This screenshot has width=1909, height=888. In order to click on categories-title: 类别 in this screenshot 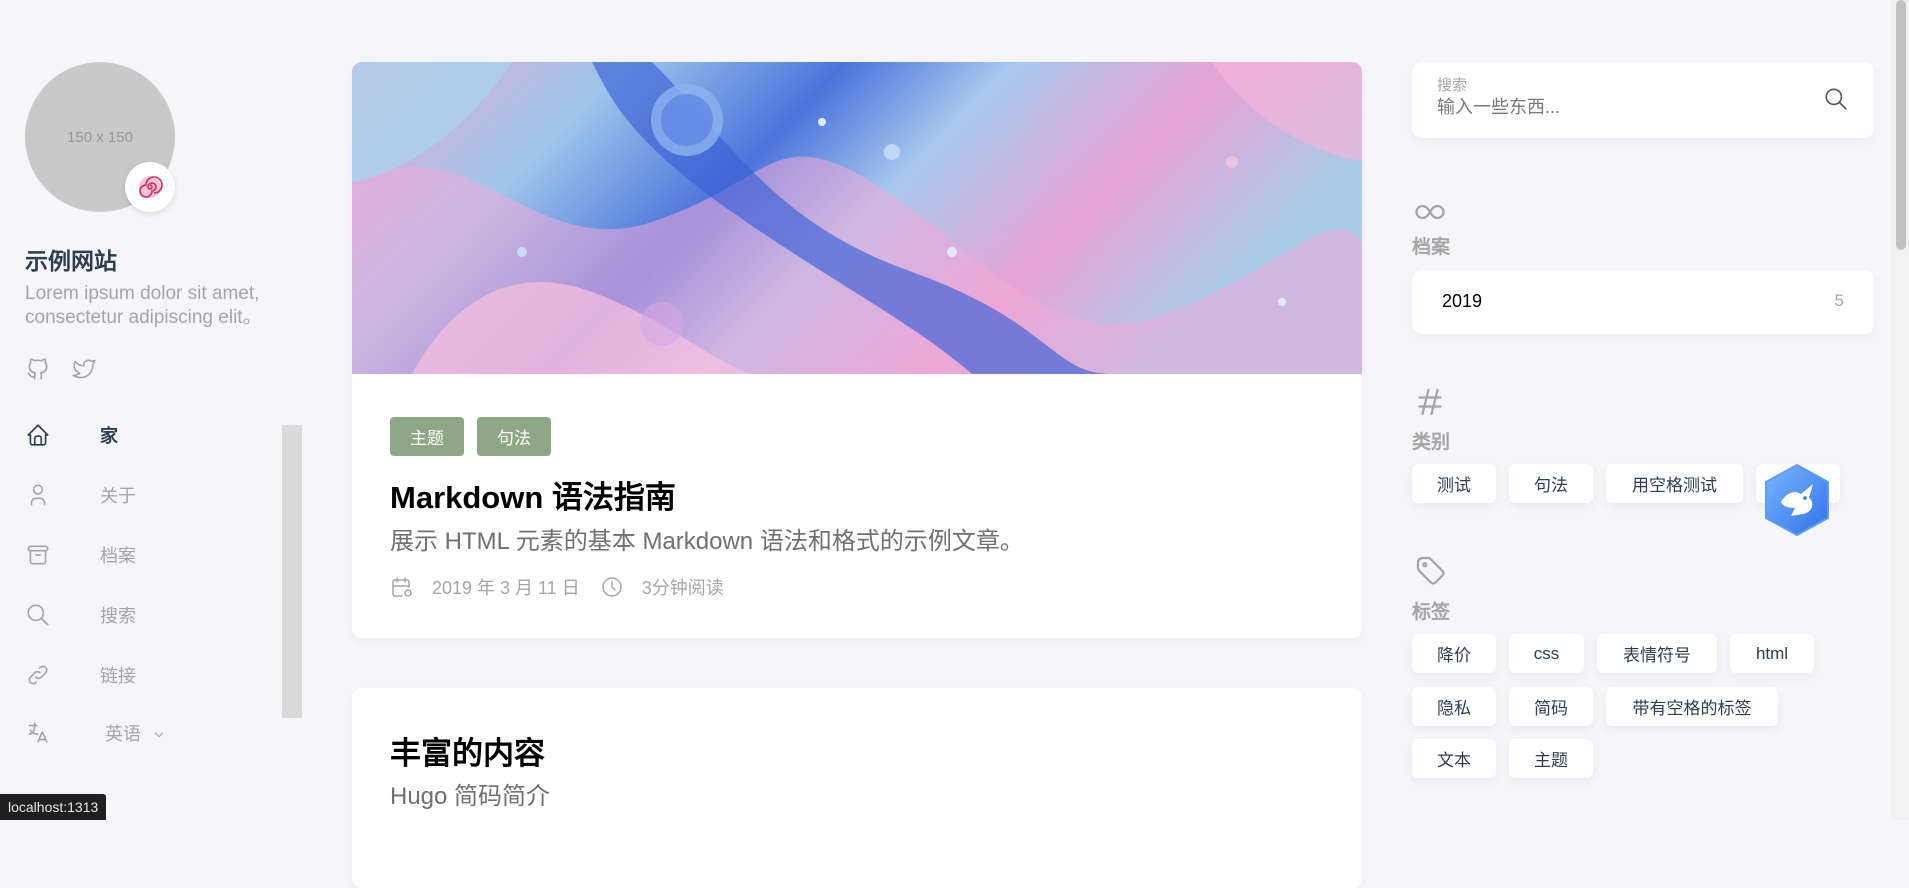, I will do `click(1431, 442)`.